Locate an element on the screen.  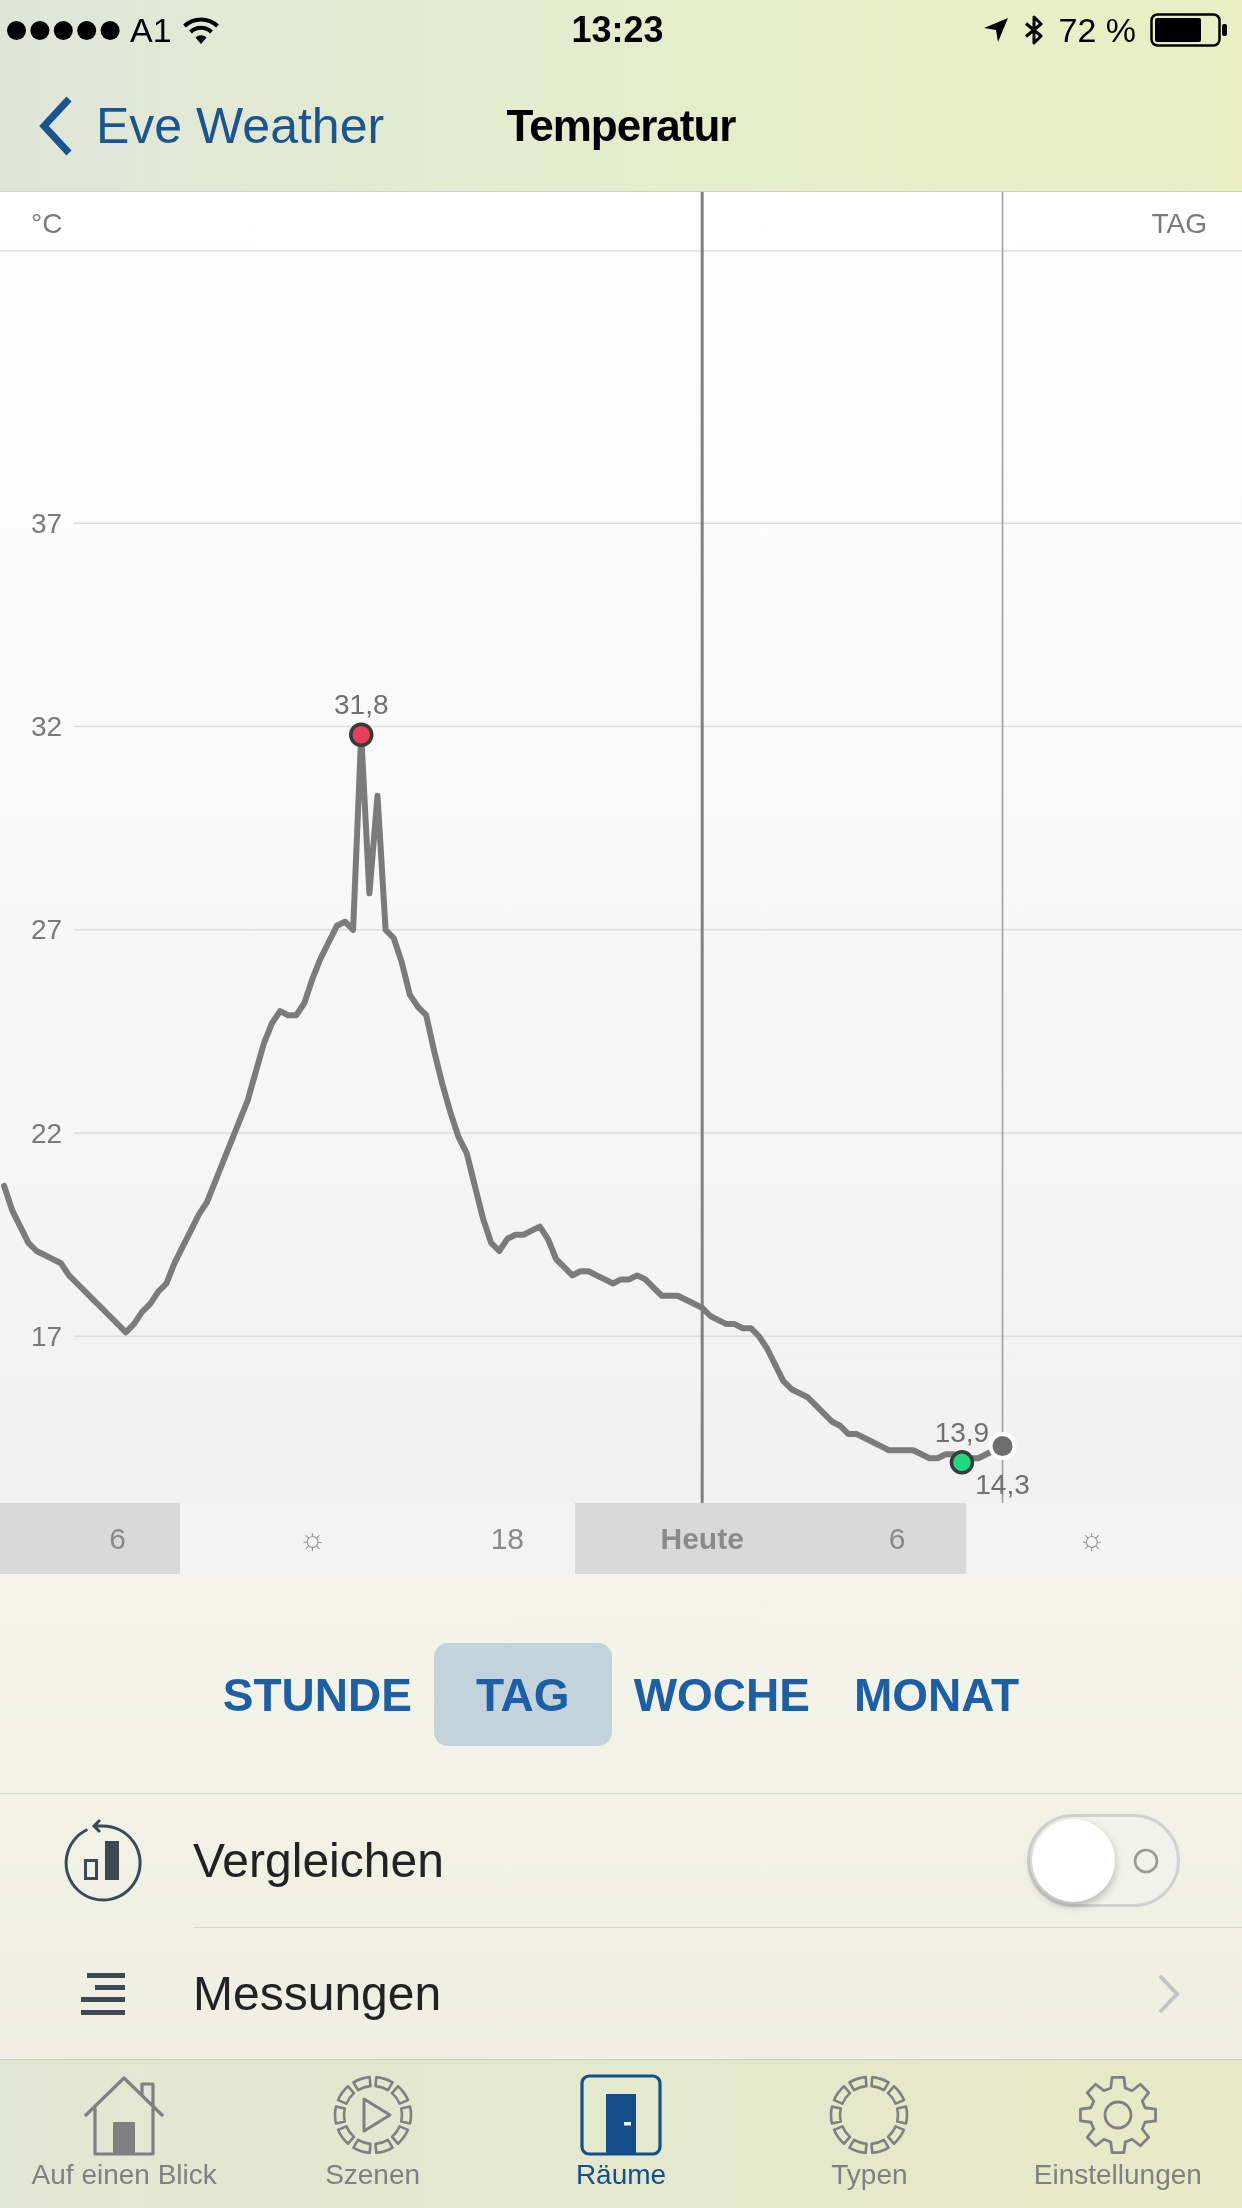
y-tick-label: 32 is located at coordinates (47, 727).